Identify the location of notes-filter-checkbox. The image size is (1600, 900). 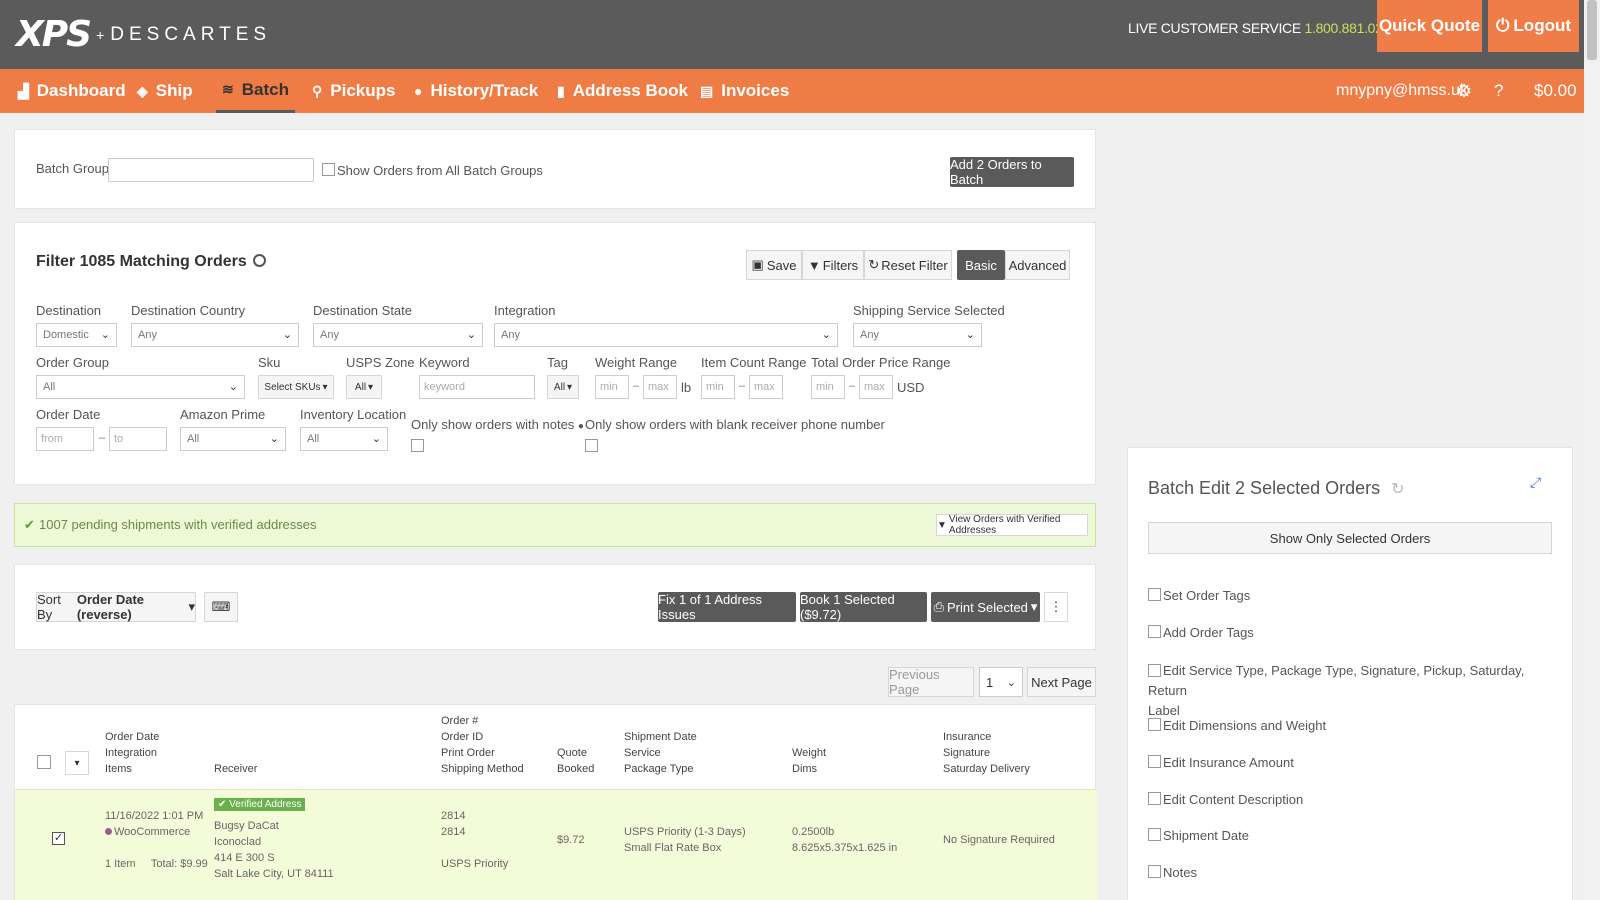
(417, 445).